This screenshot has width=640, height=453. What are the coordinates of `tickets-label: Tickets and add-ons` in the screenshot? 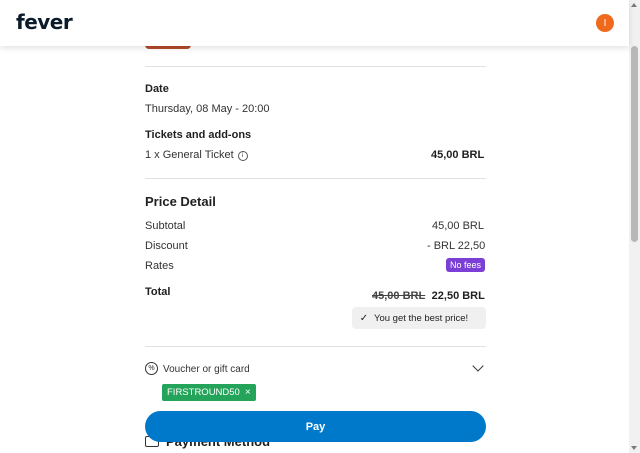 It's located at (198, 135).